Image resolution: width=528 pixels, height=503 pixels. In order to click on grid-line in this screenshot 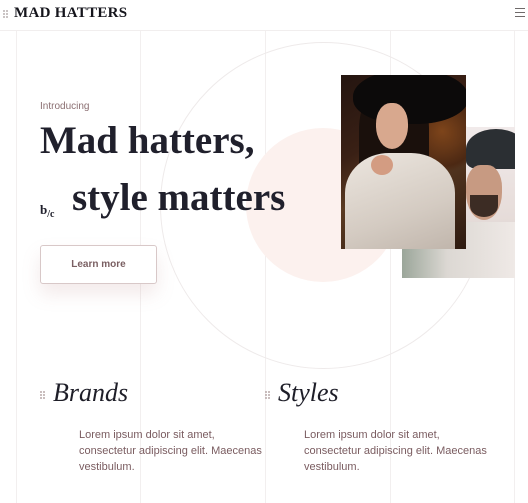, I will do `click(16, 266)`.